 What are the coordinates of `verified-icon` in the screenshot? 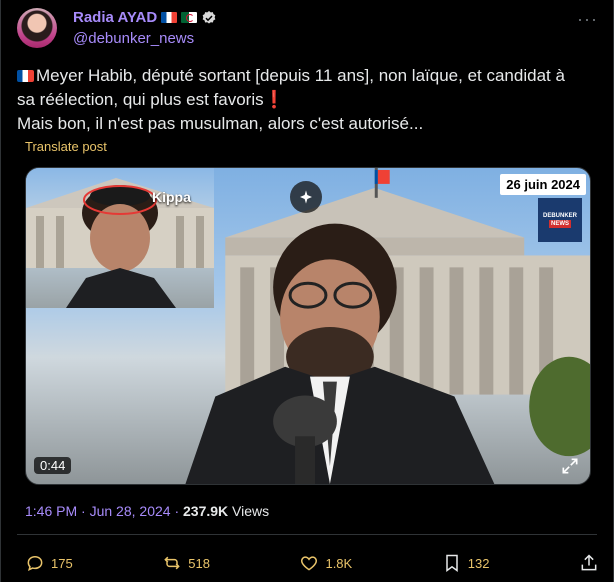 It's located at (209, 17).